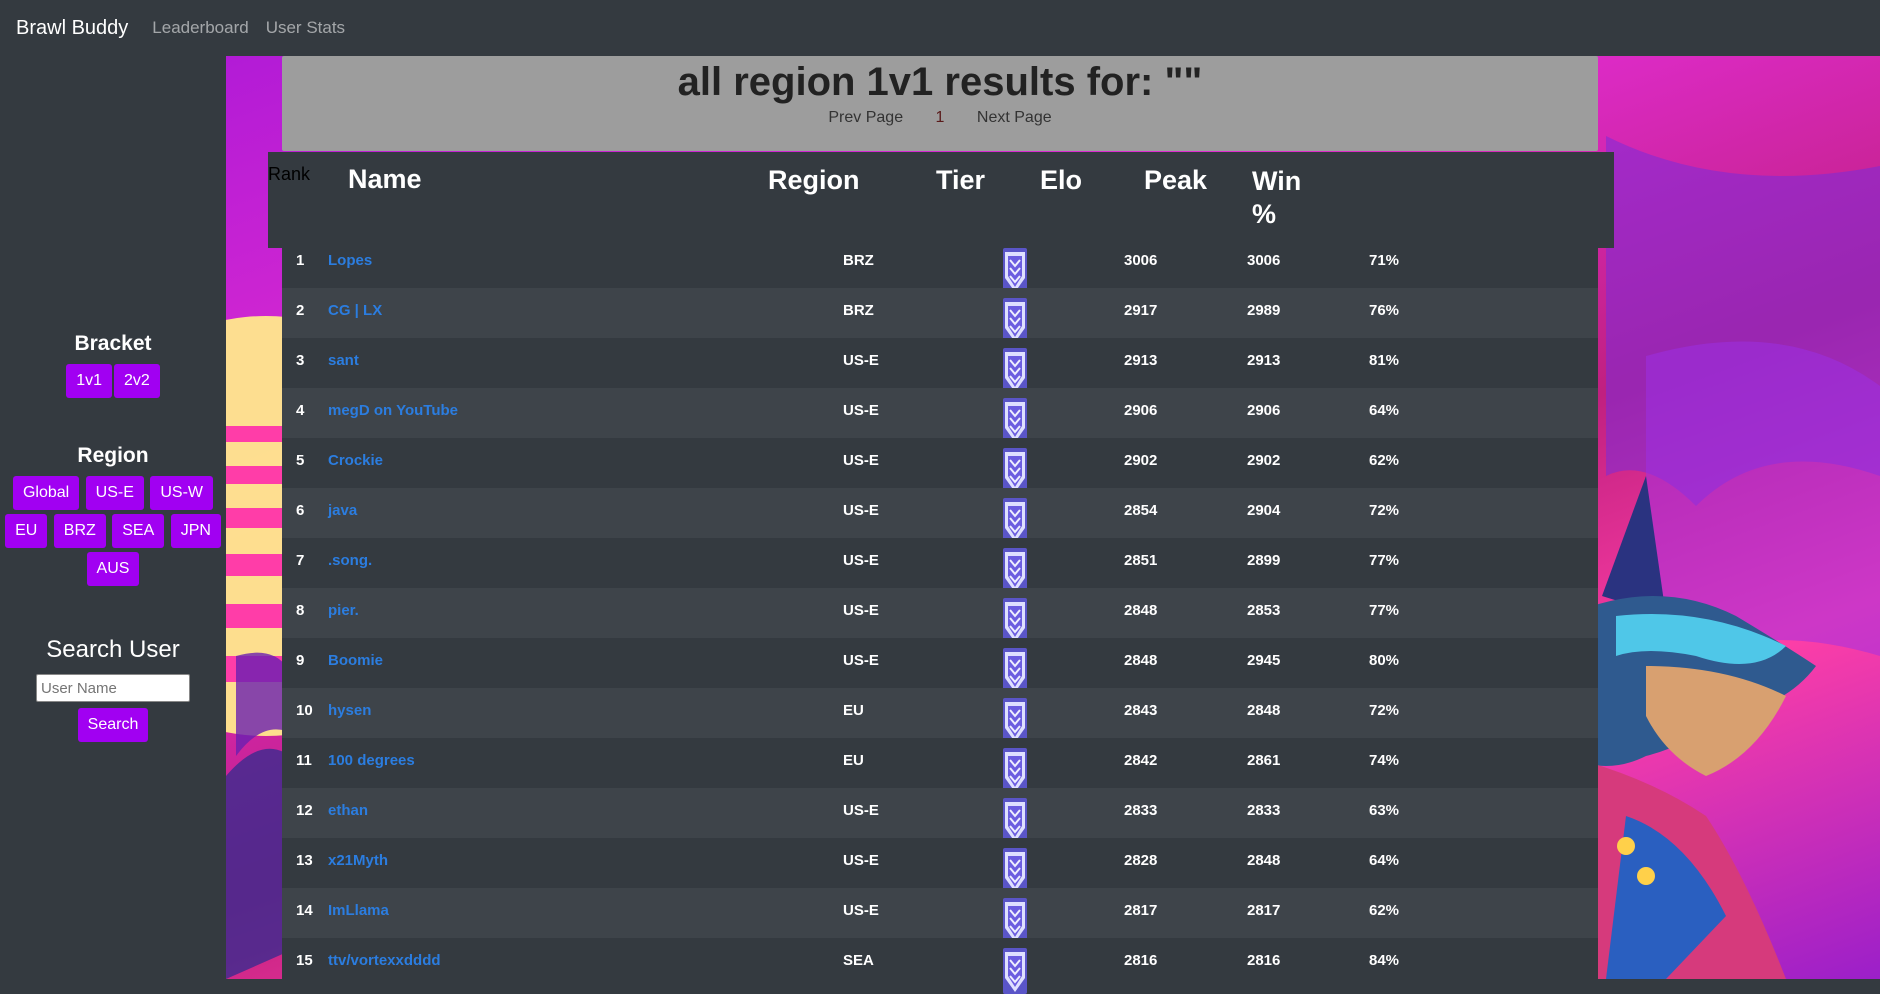 The image size is (1880, 994). I want to click on cell-elo: 2906, so click(1141, 410).